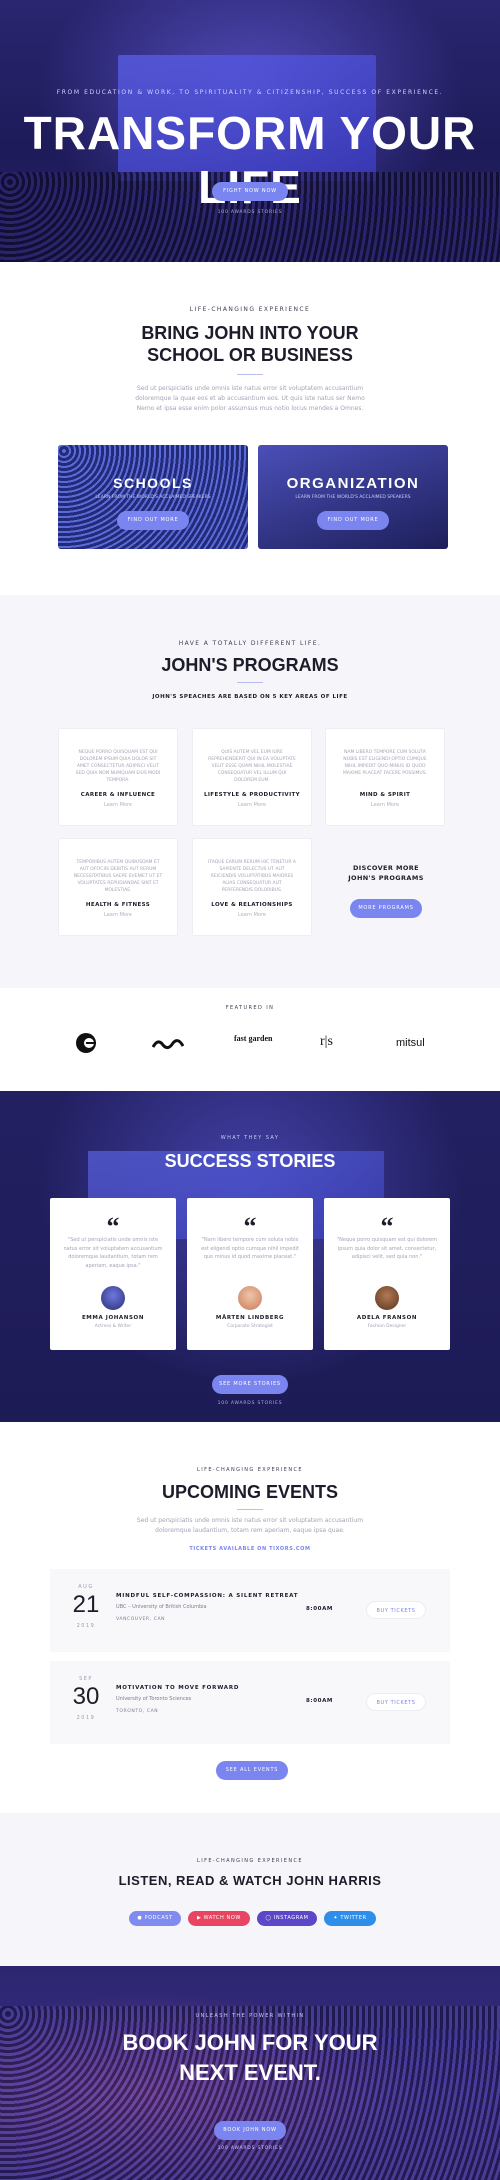  I want to click on twitter-button: ✦ TWITTER, so click(350, 1918).